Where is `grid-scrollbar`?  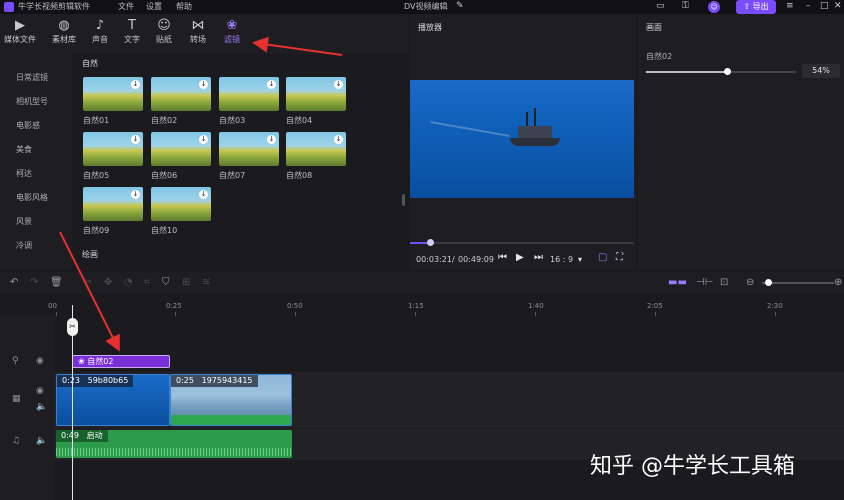 grid-scrollbar is located at coordinates (404, 162).